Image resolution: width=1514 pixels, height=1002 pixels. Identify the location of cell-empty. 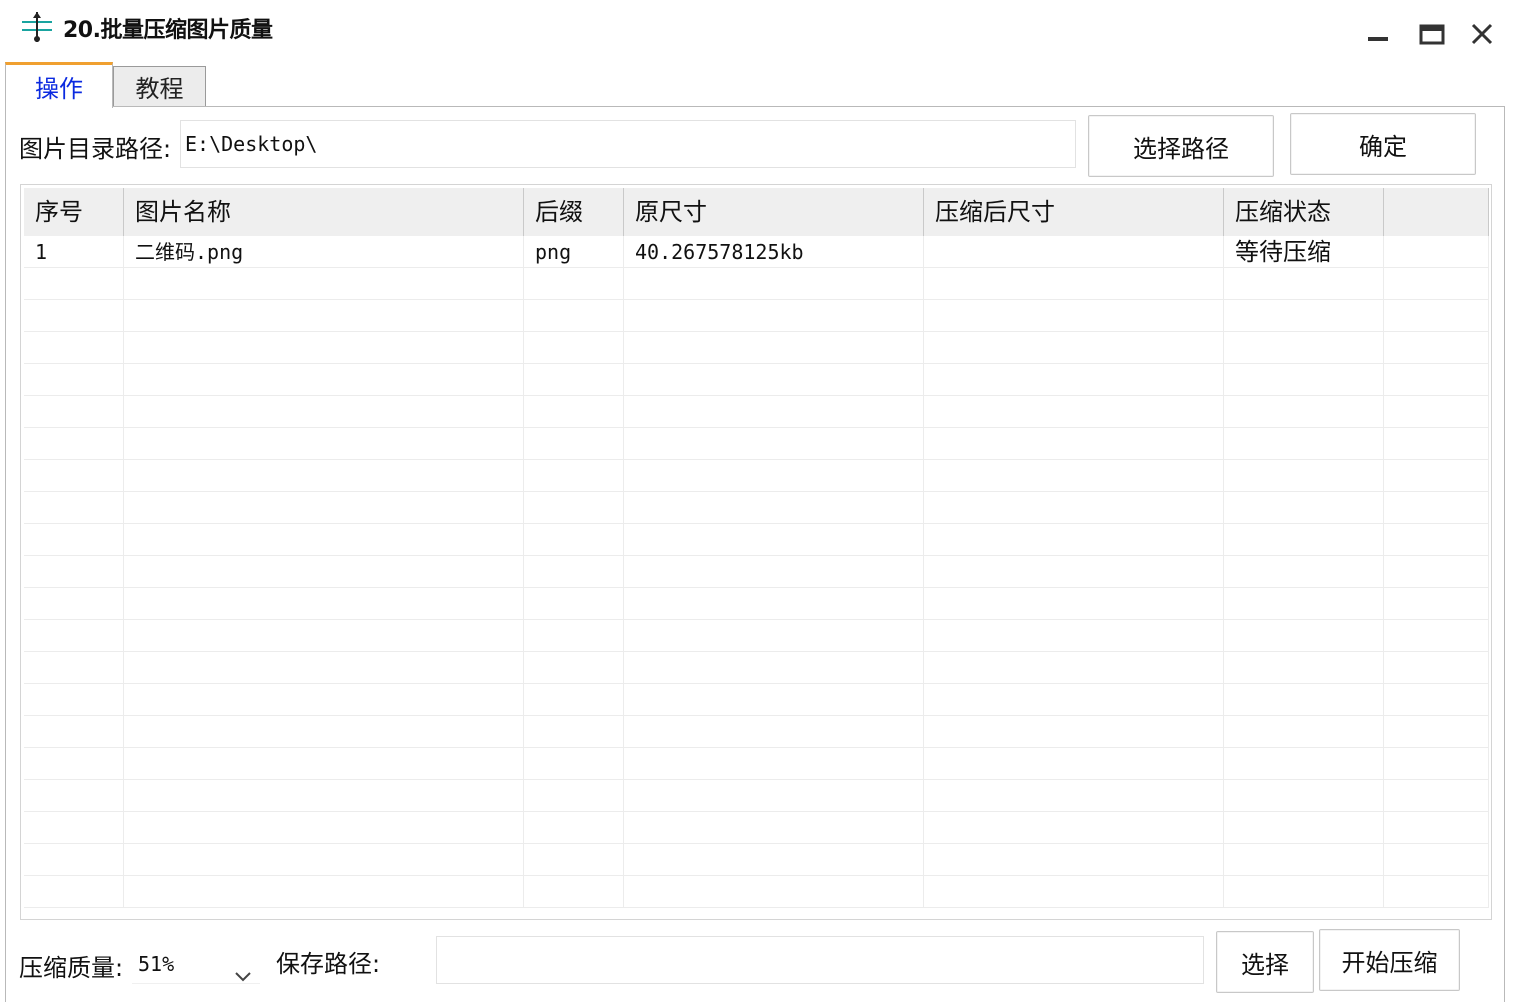
(1436, 252).